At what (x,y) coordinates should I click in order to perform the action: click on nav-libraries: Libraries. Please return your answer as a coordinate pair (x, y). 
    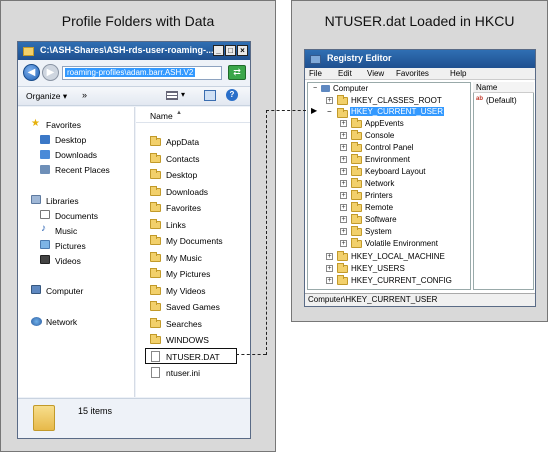
    Looking at the image, I should click on (62, 201).